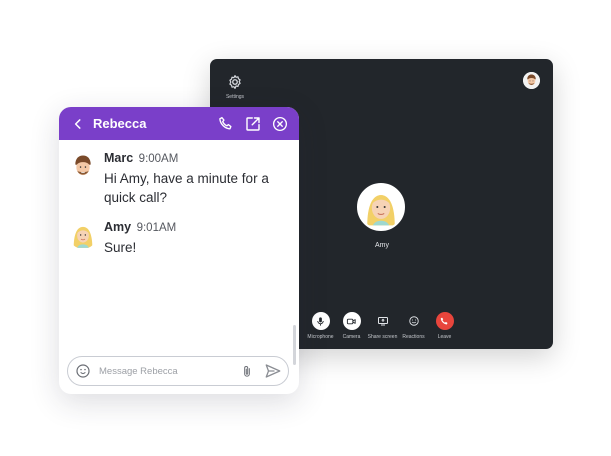 The width and height of the screenshot is (611, 456). Describe the element at coordinates (119, 158) in the screenshot. I see `message-author: Marc` at that location.